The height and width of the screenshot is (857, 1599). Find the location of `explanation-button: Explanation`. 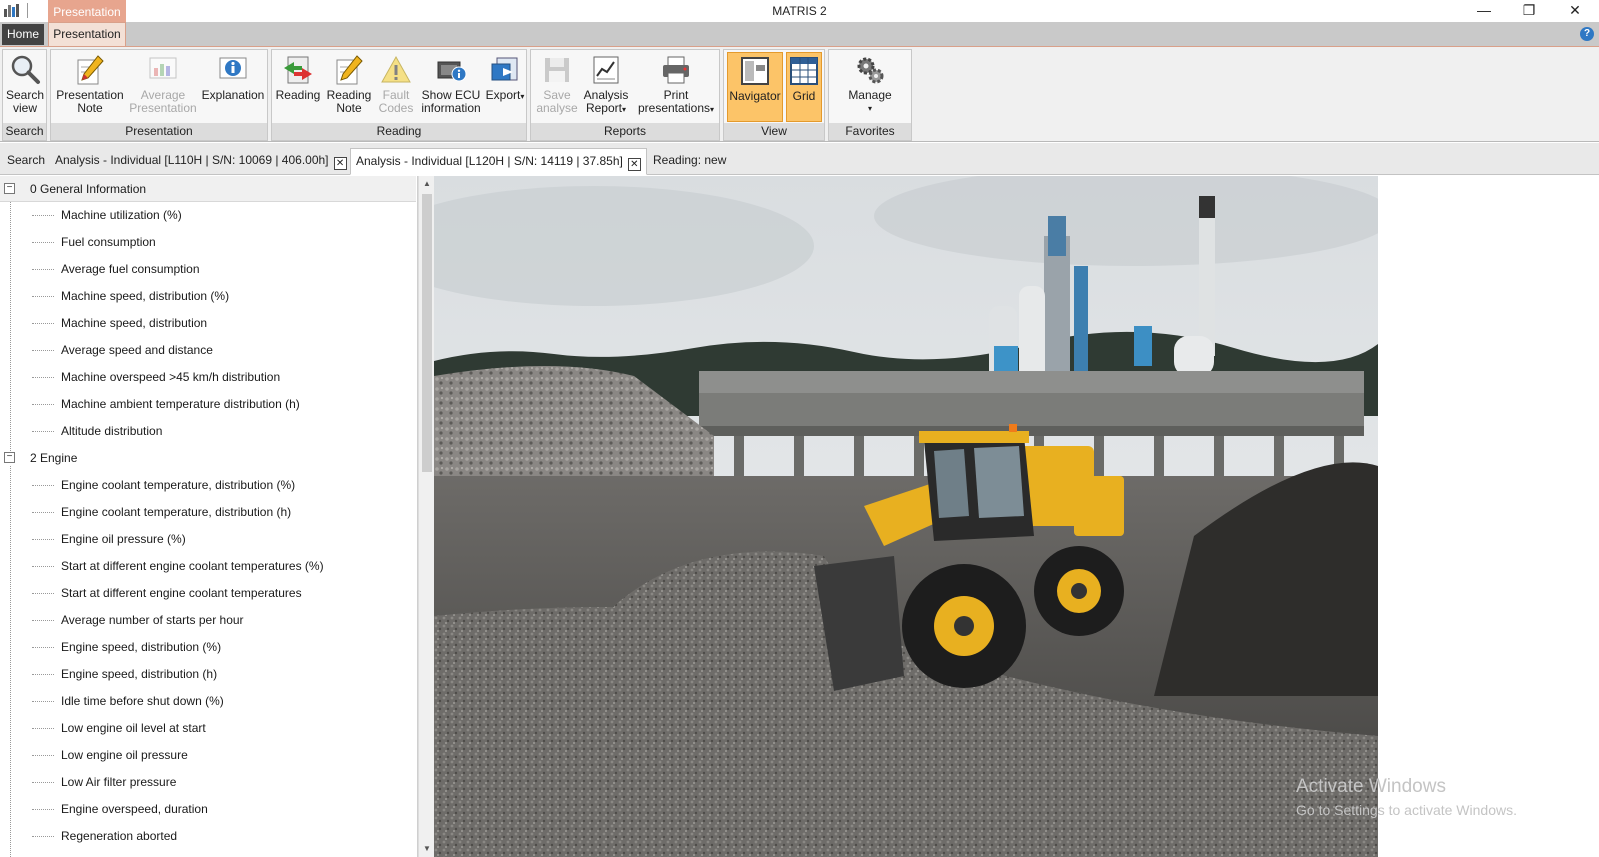

explanation-button: Explanation is located at coordinates (233, 87).